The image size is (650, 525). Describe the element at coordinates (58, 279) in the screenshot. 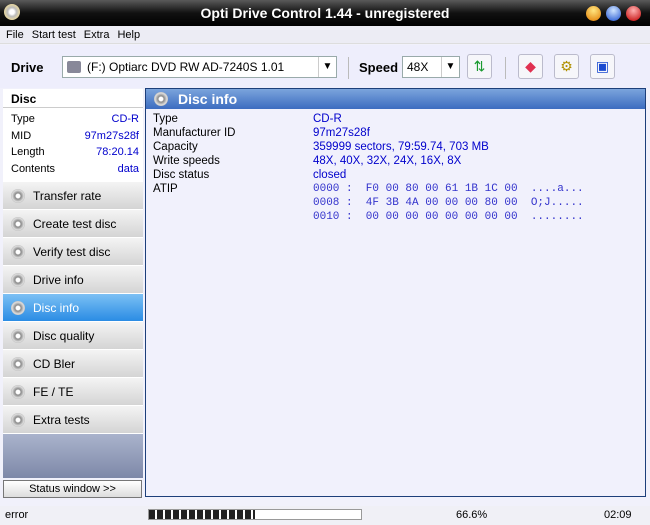

I see `nav-label: Drive info` at that location.